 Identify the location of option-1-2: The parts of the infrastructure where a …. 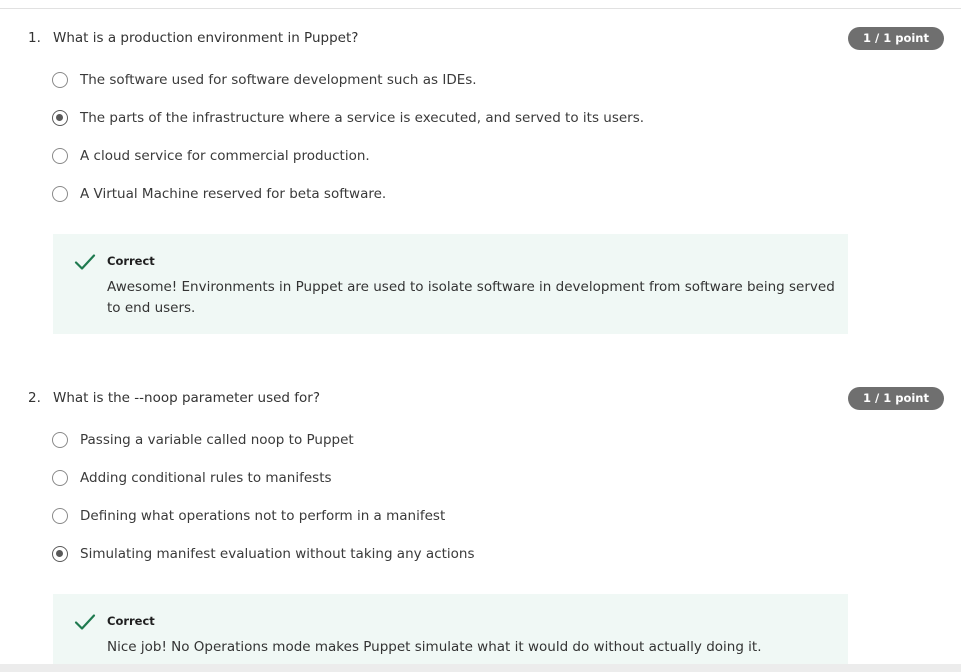
(348, 118).